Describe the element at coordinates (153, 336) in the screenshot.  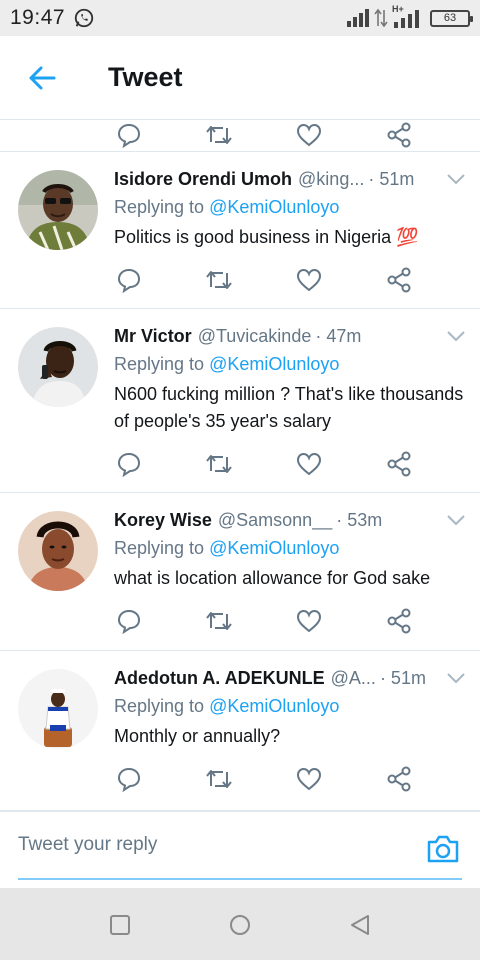
I see `display-name: Mr Victor` at that location.